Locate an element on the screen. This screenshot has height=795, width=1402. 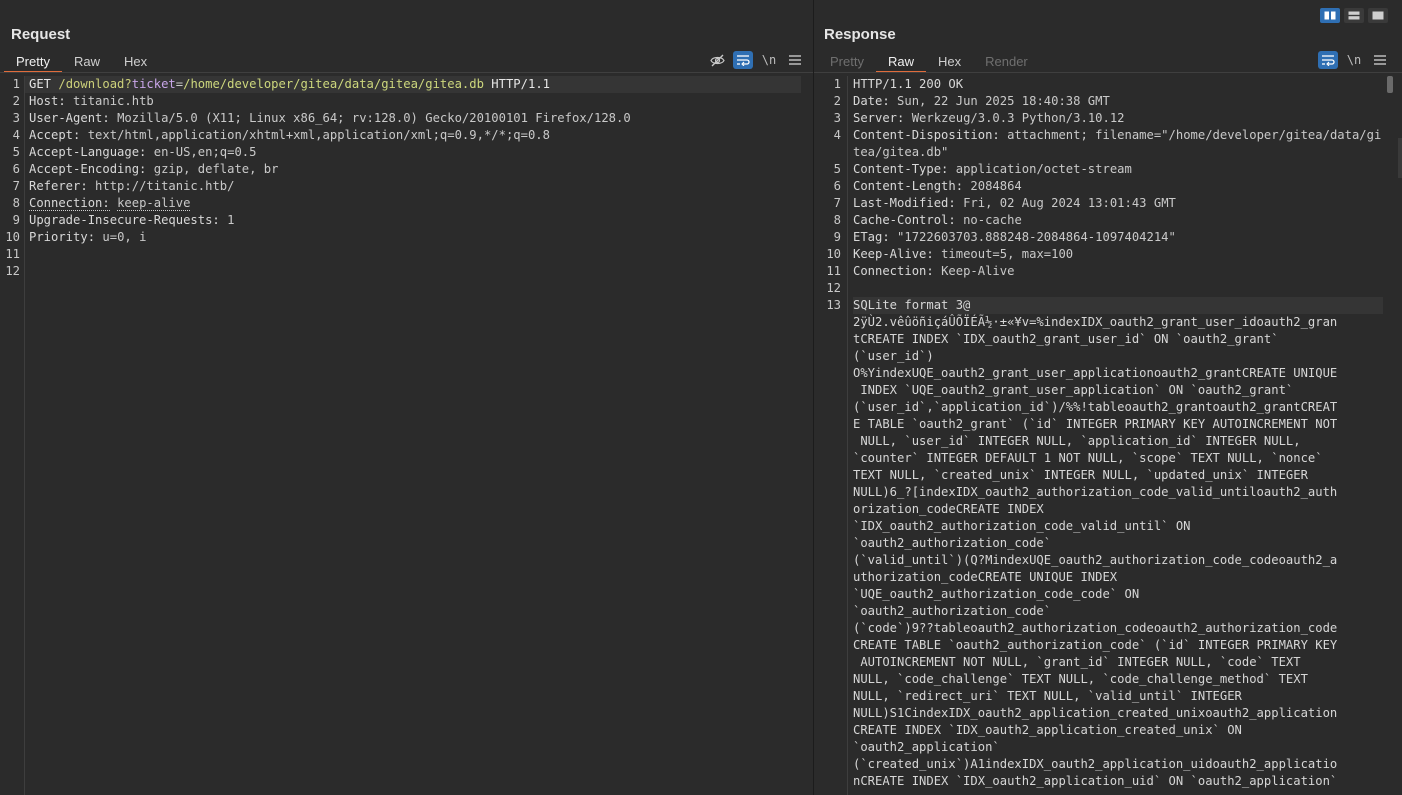
side-by-side-layout-icon is located at coordinates (1330, 15).